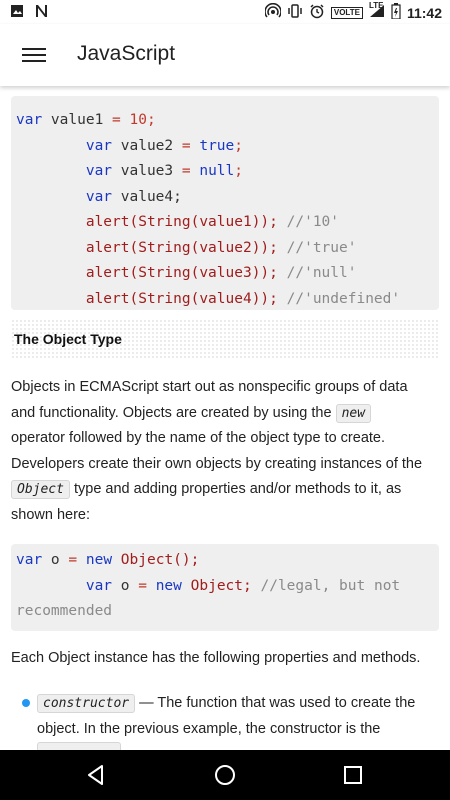 This screenshot has width=450, height=800. I want to click on code-line: alert(String(value2)); //'true', so click(186, 247).